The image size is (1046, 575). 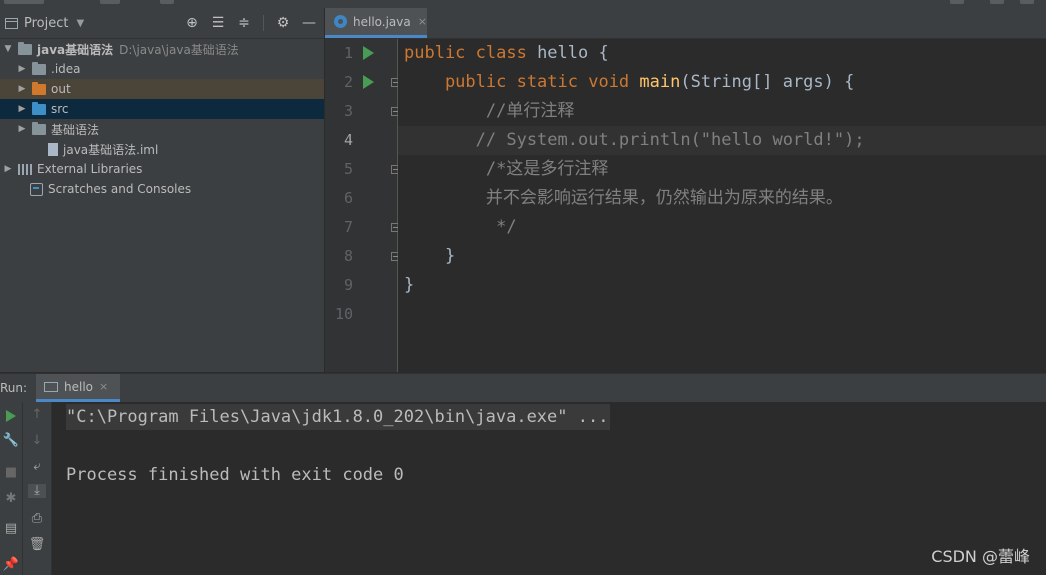 What do you see at coordinates (348, 285) in the screenshot?
I see `line-number: 9` at bounding box center [348, 285].